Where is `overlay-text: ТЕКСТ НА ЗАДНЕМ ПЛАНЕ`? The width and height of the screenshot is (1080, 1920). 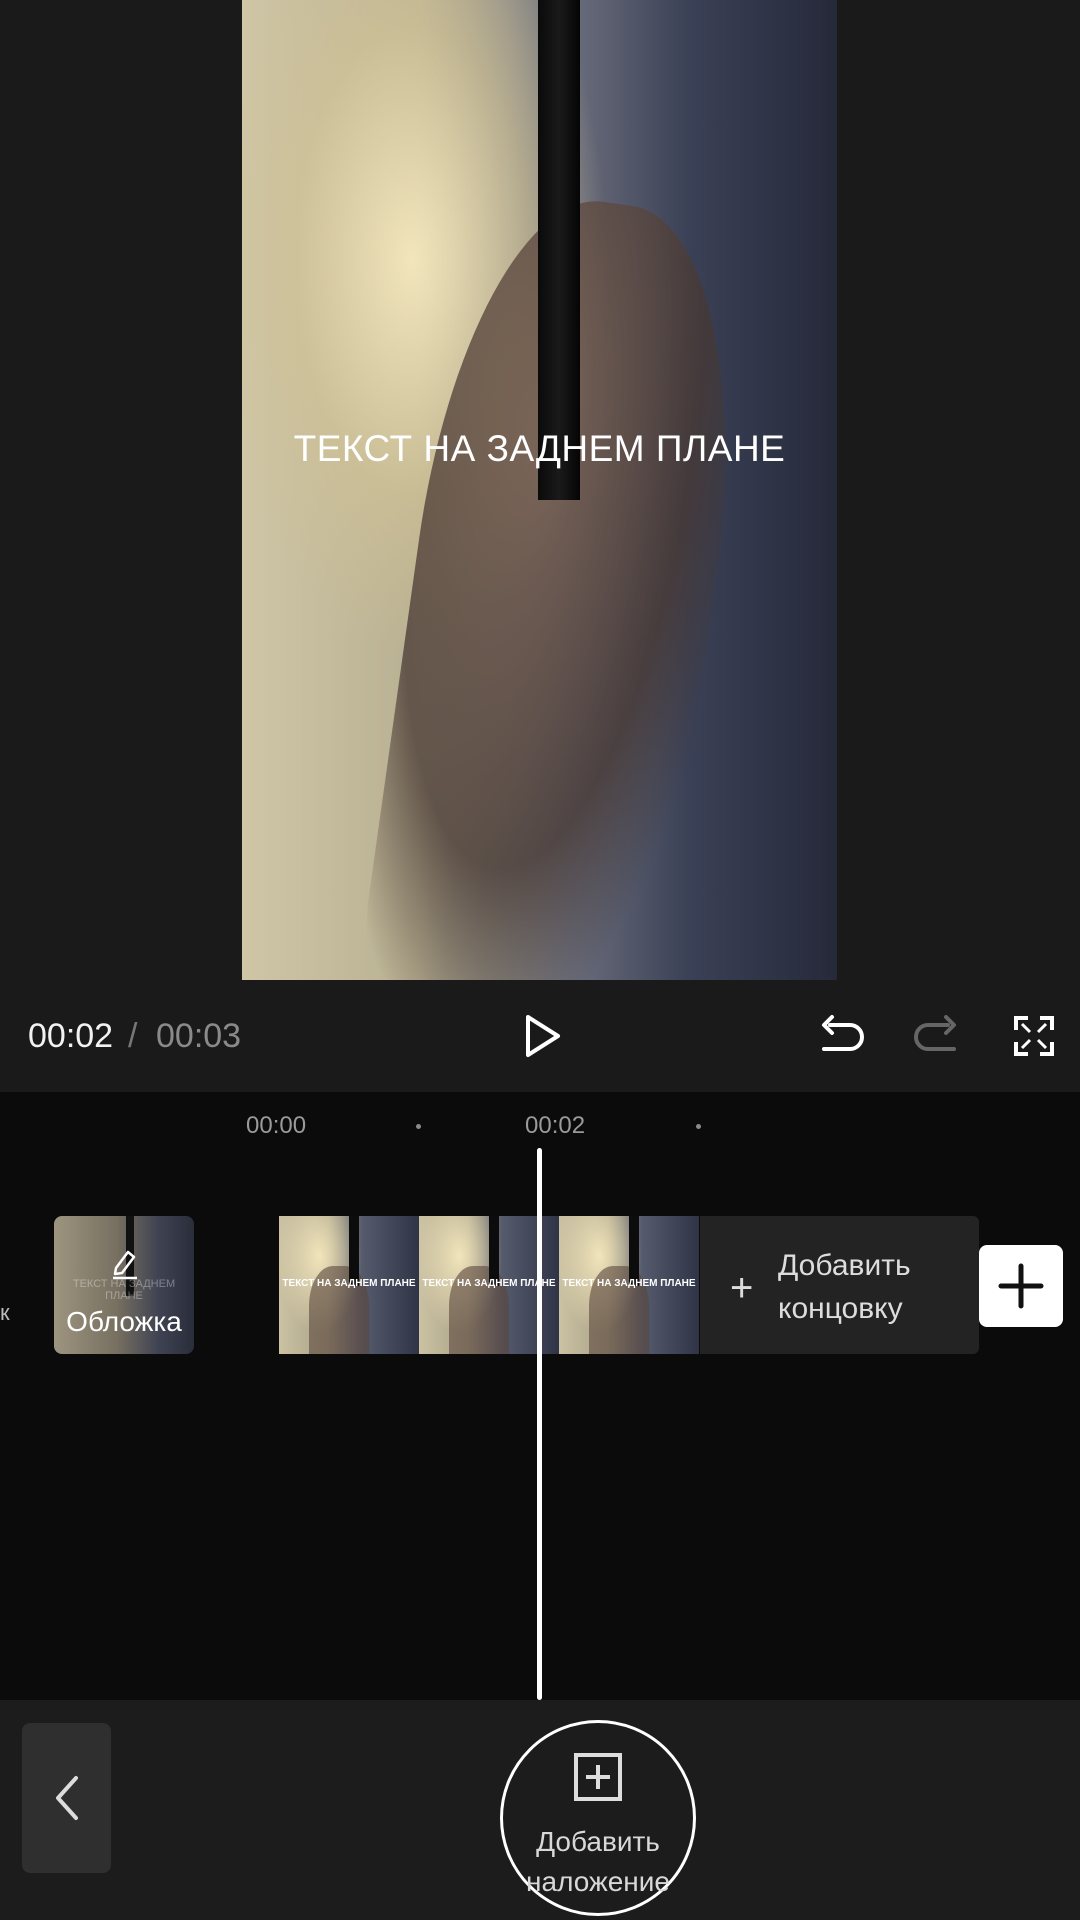 overlay-text: ТЕКСТ НА ЗАДНЕМ ПЛАНЕ is located at coordinates (539, 449).